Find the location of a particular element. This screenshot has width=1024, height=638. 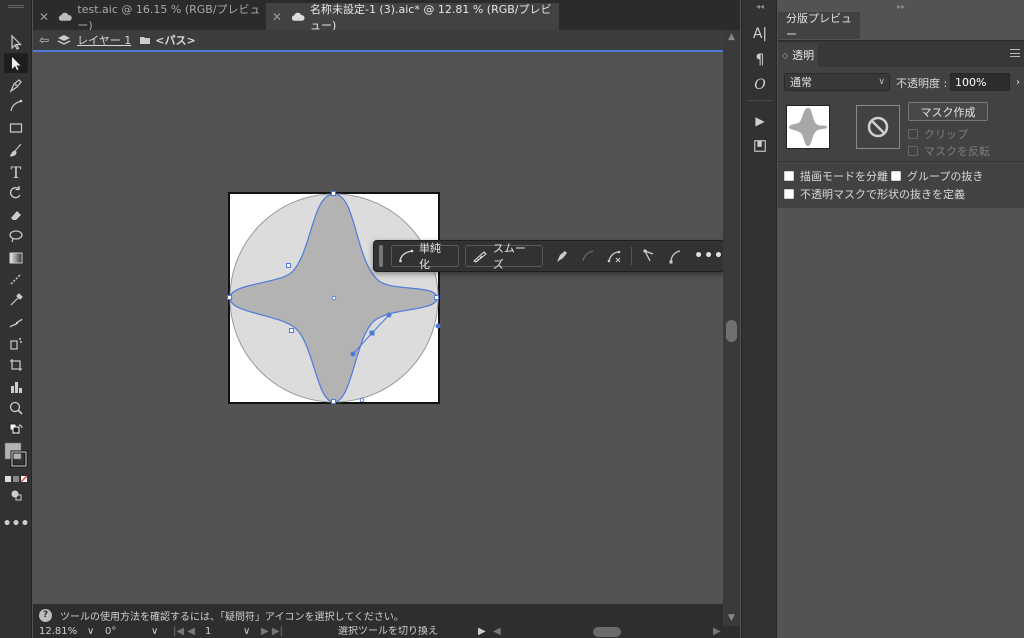

clip-checkbox is located at coordinates (913, 134).